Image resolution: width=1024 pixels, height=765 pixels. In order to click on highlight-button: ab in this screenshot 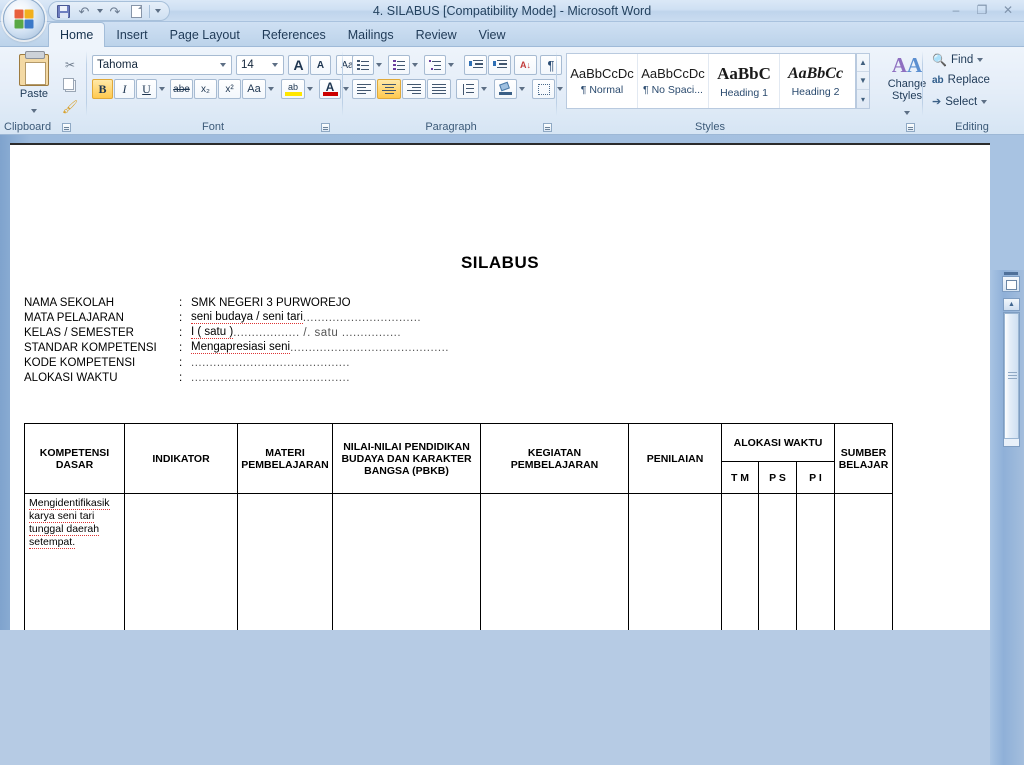, I will do `click(293, 89)`.